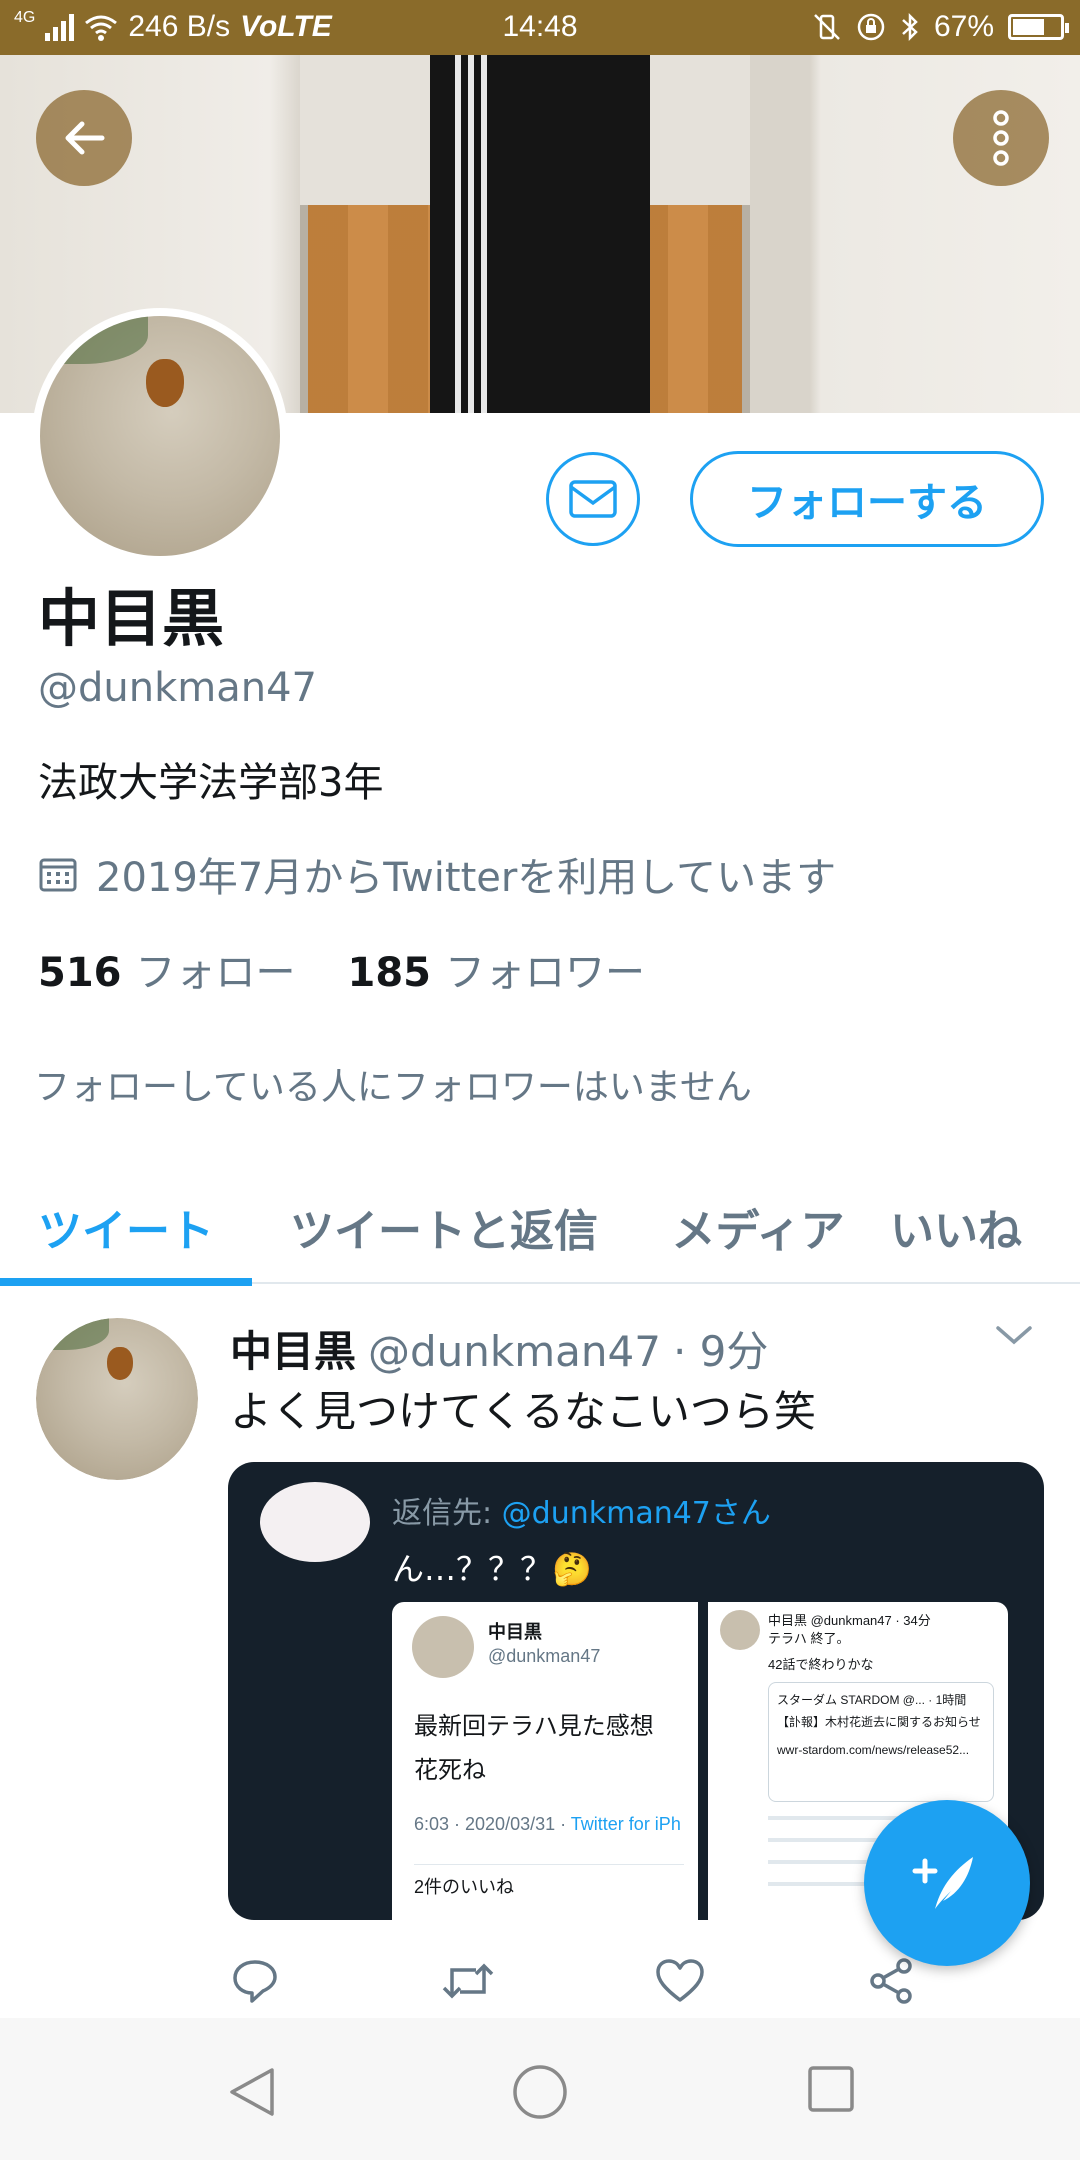 This screenshot has width=1080, height=2160. I want to click on card2-line2: 42話で終わりかな, so click(821, 1664).